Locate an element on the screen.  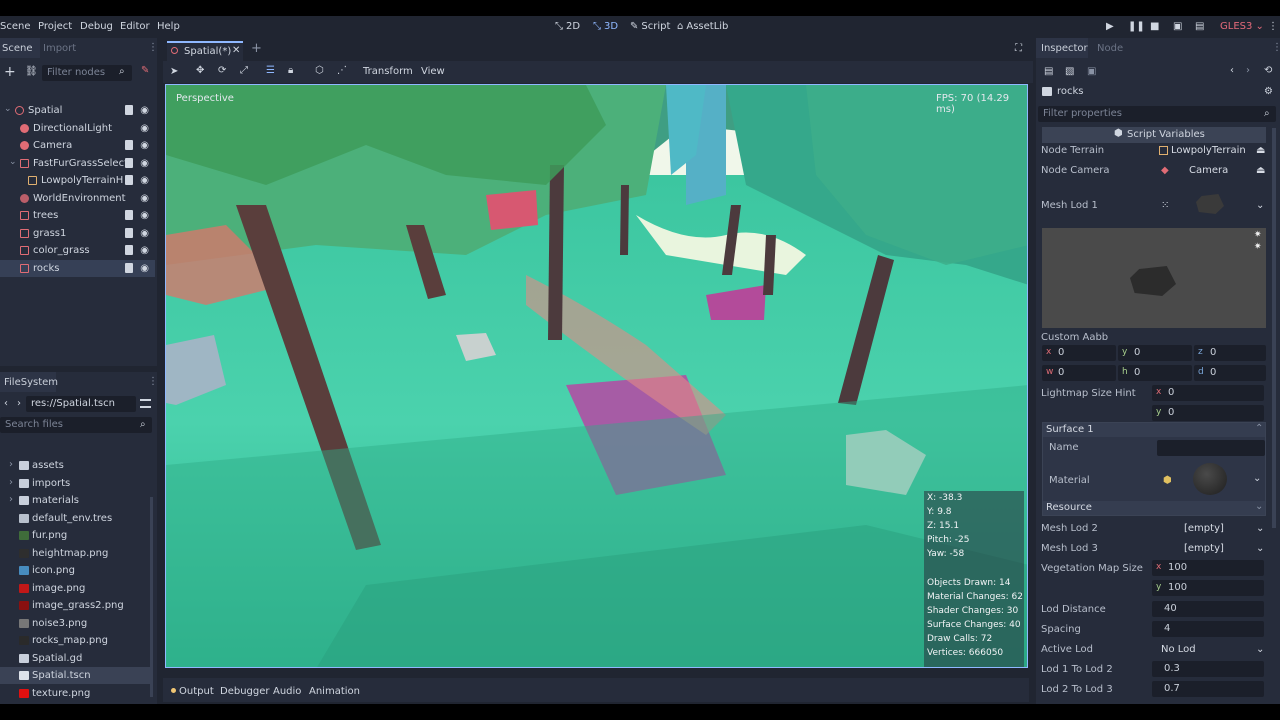
search-files-input: Search files is located at coordinates (76, 425).